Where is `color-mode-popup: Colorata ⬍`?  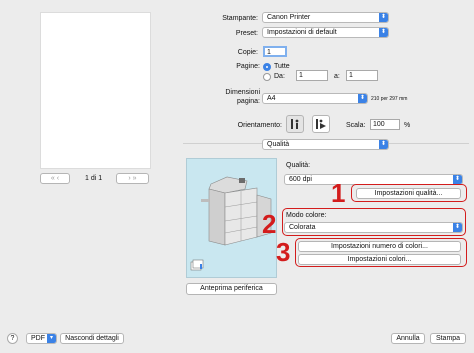 color-mode-popup: Colorata ⬍ is located at coordinates (373, 227).